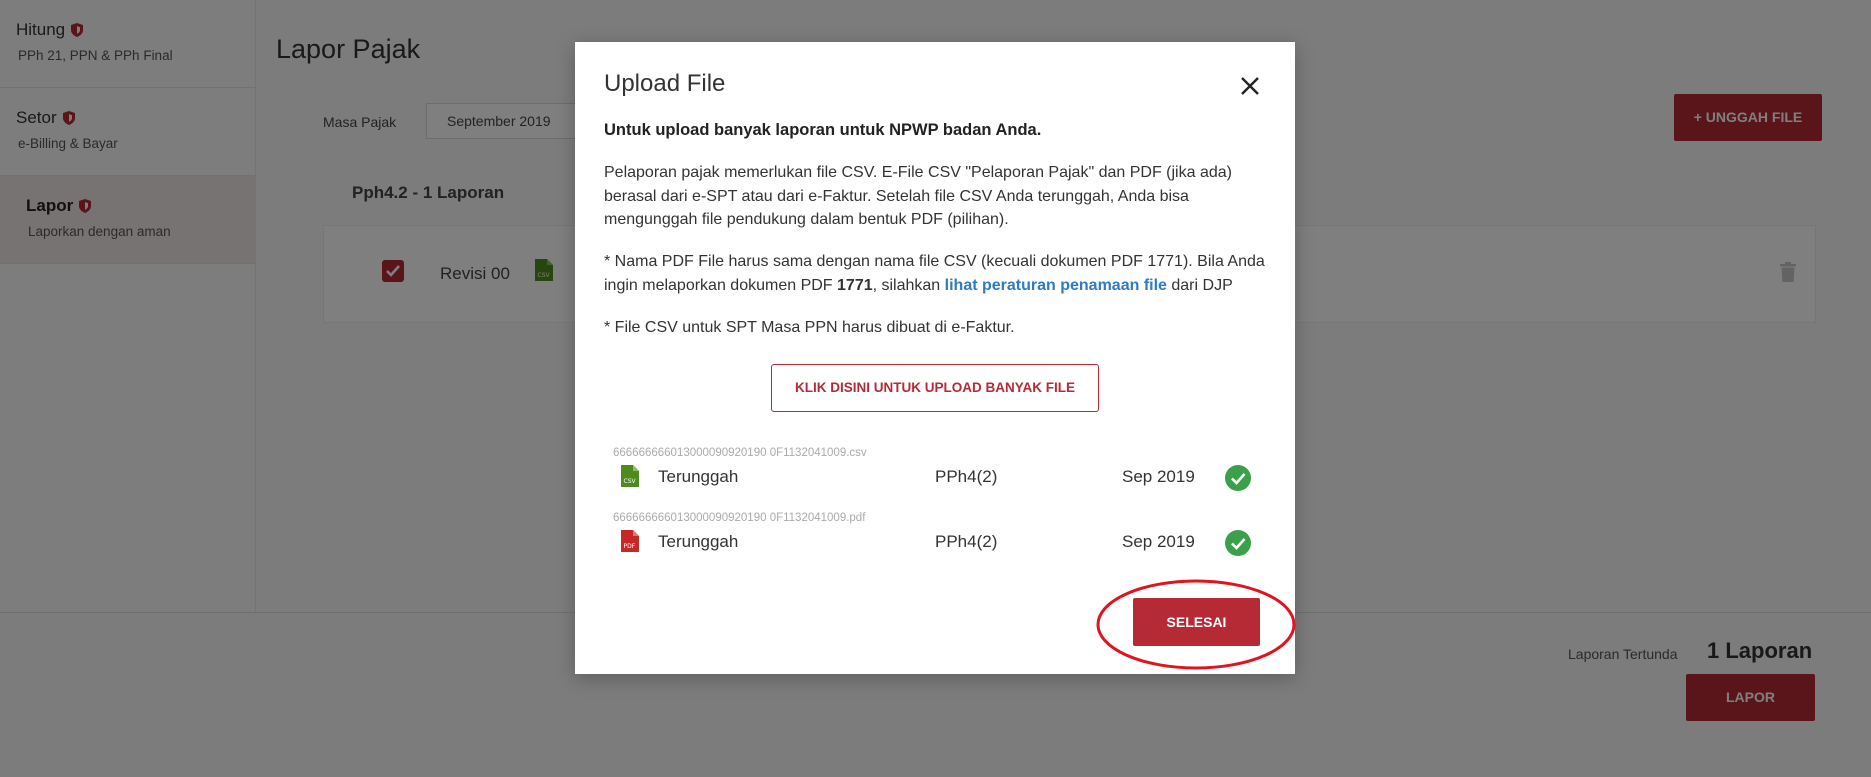 The height and width of the screenshot is (777, 1871). I want to click on svg-text: PDF, so click(630, 546).